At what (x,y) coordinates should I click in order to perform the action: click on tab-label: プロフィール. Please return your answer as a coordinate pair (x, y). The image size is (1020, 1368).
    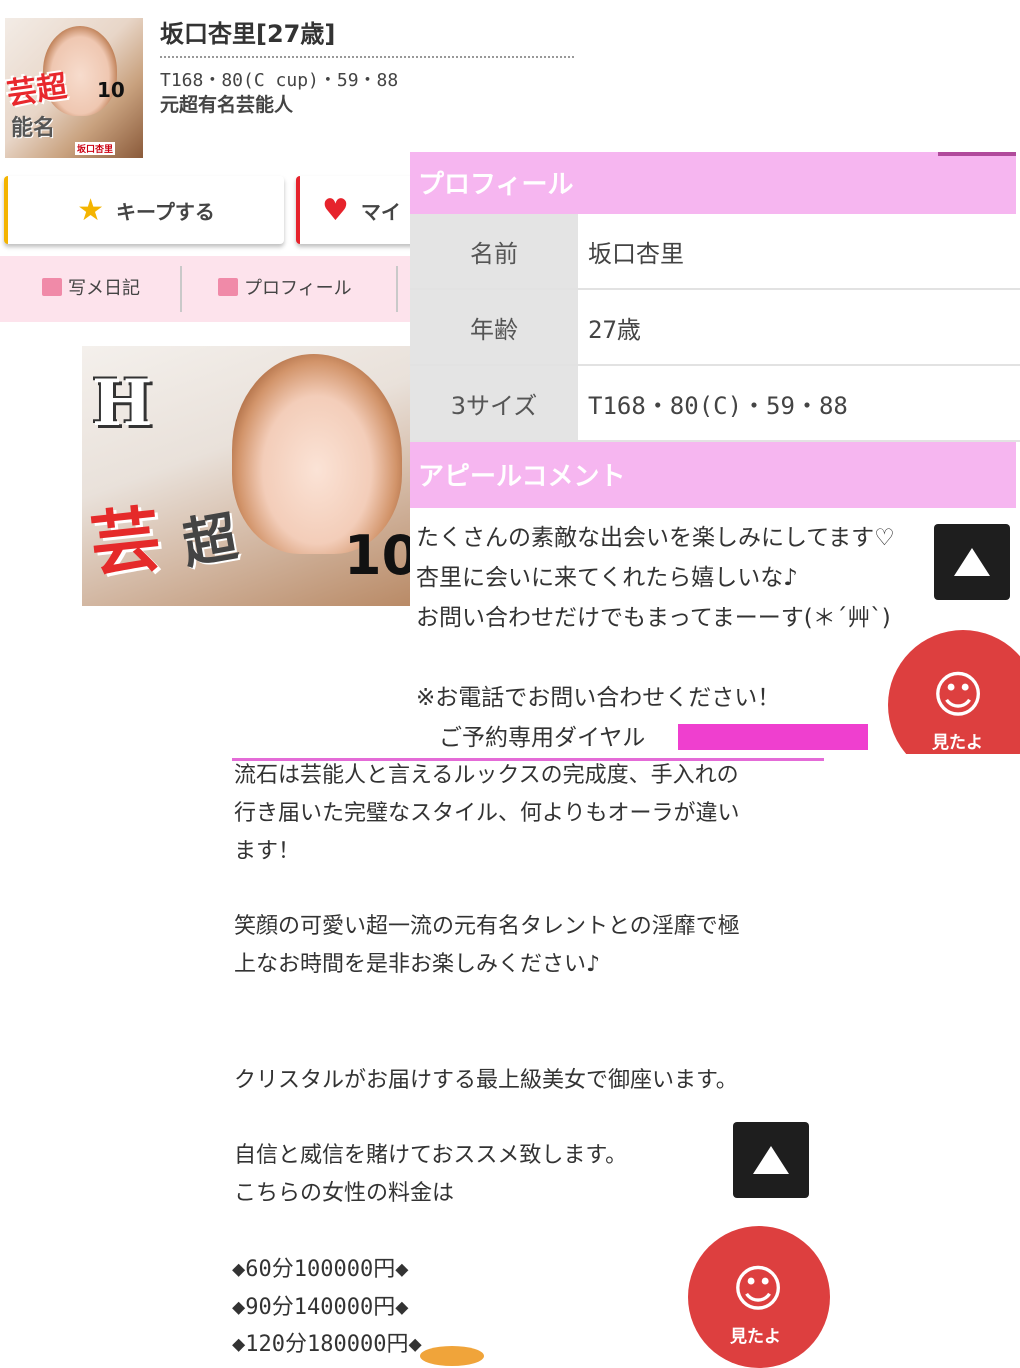
    Looking at the image, I should click on (298, 288).